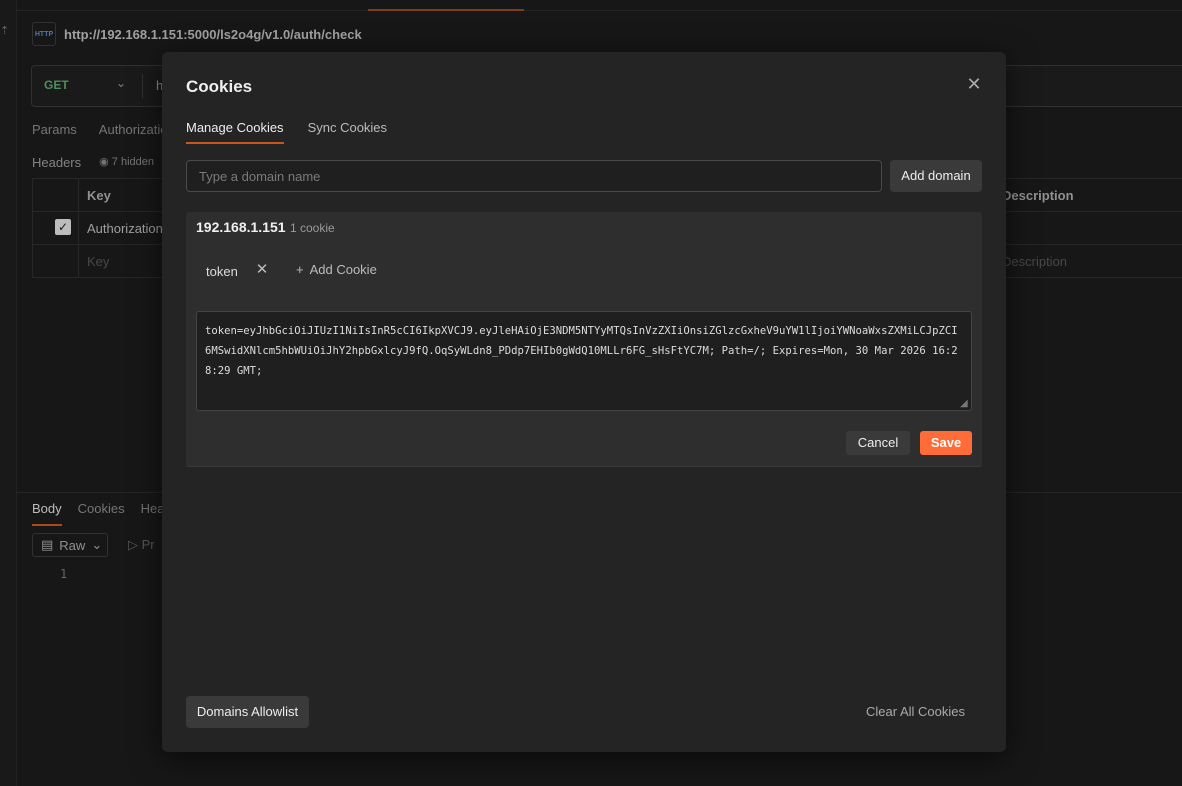  What do you see at coordinates (936, 176) in the screenshot?
I see `add-domain-button: Add domain` at bounding box center [936, 176].